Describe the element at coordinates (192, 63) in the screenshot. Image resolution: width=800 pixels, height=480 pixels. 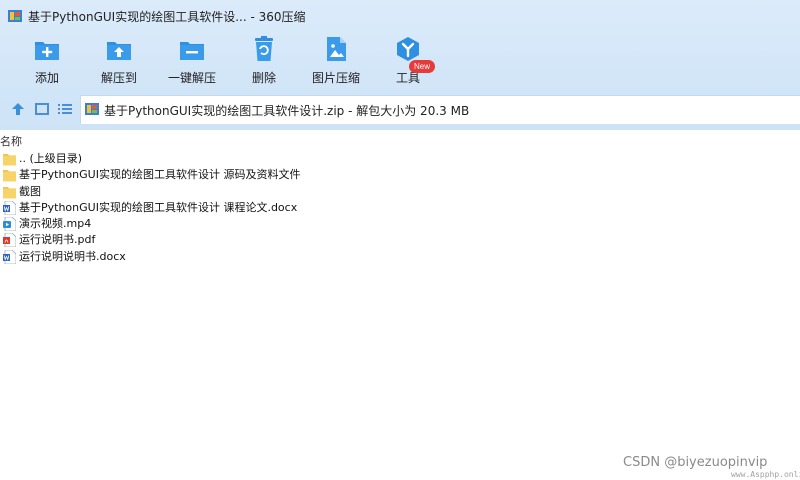
I see `one-click-extract-button: 一键解压` at that location.